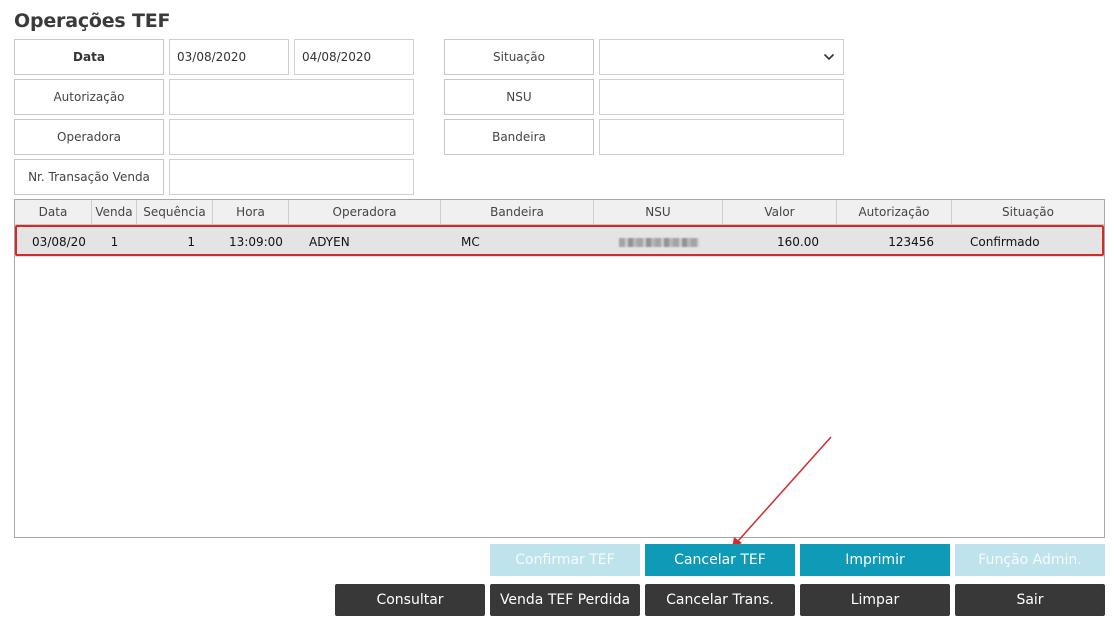  What do you see at coordinates (720, 560) in the screenshot?
I see `cancelar-tef-button: Cancelar TEF` at bounding box center [720, 560].